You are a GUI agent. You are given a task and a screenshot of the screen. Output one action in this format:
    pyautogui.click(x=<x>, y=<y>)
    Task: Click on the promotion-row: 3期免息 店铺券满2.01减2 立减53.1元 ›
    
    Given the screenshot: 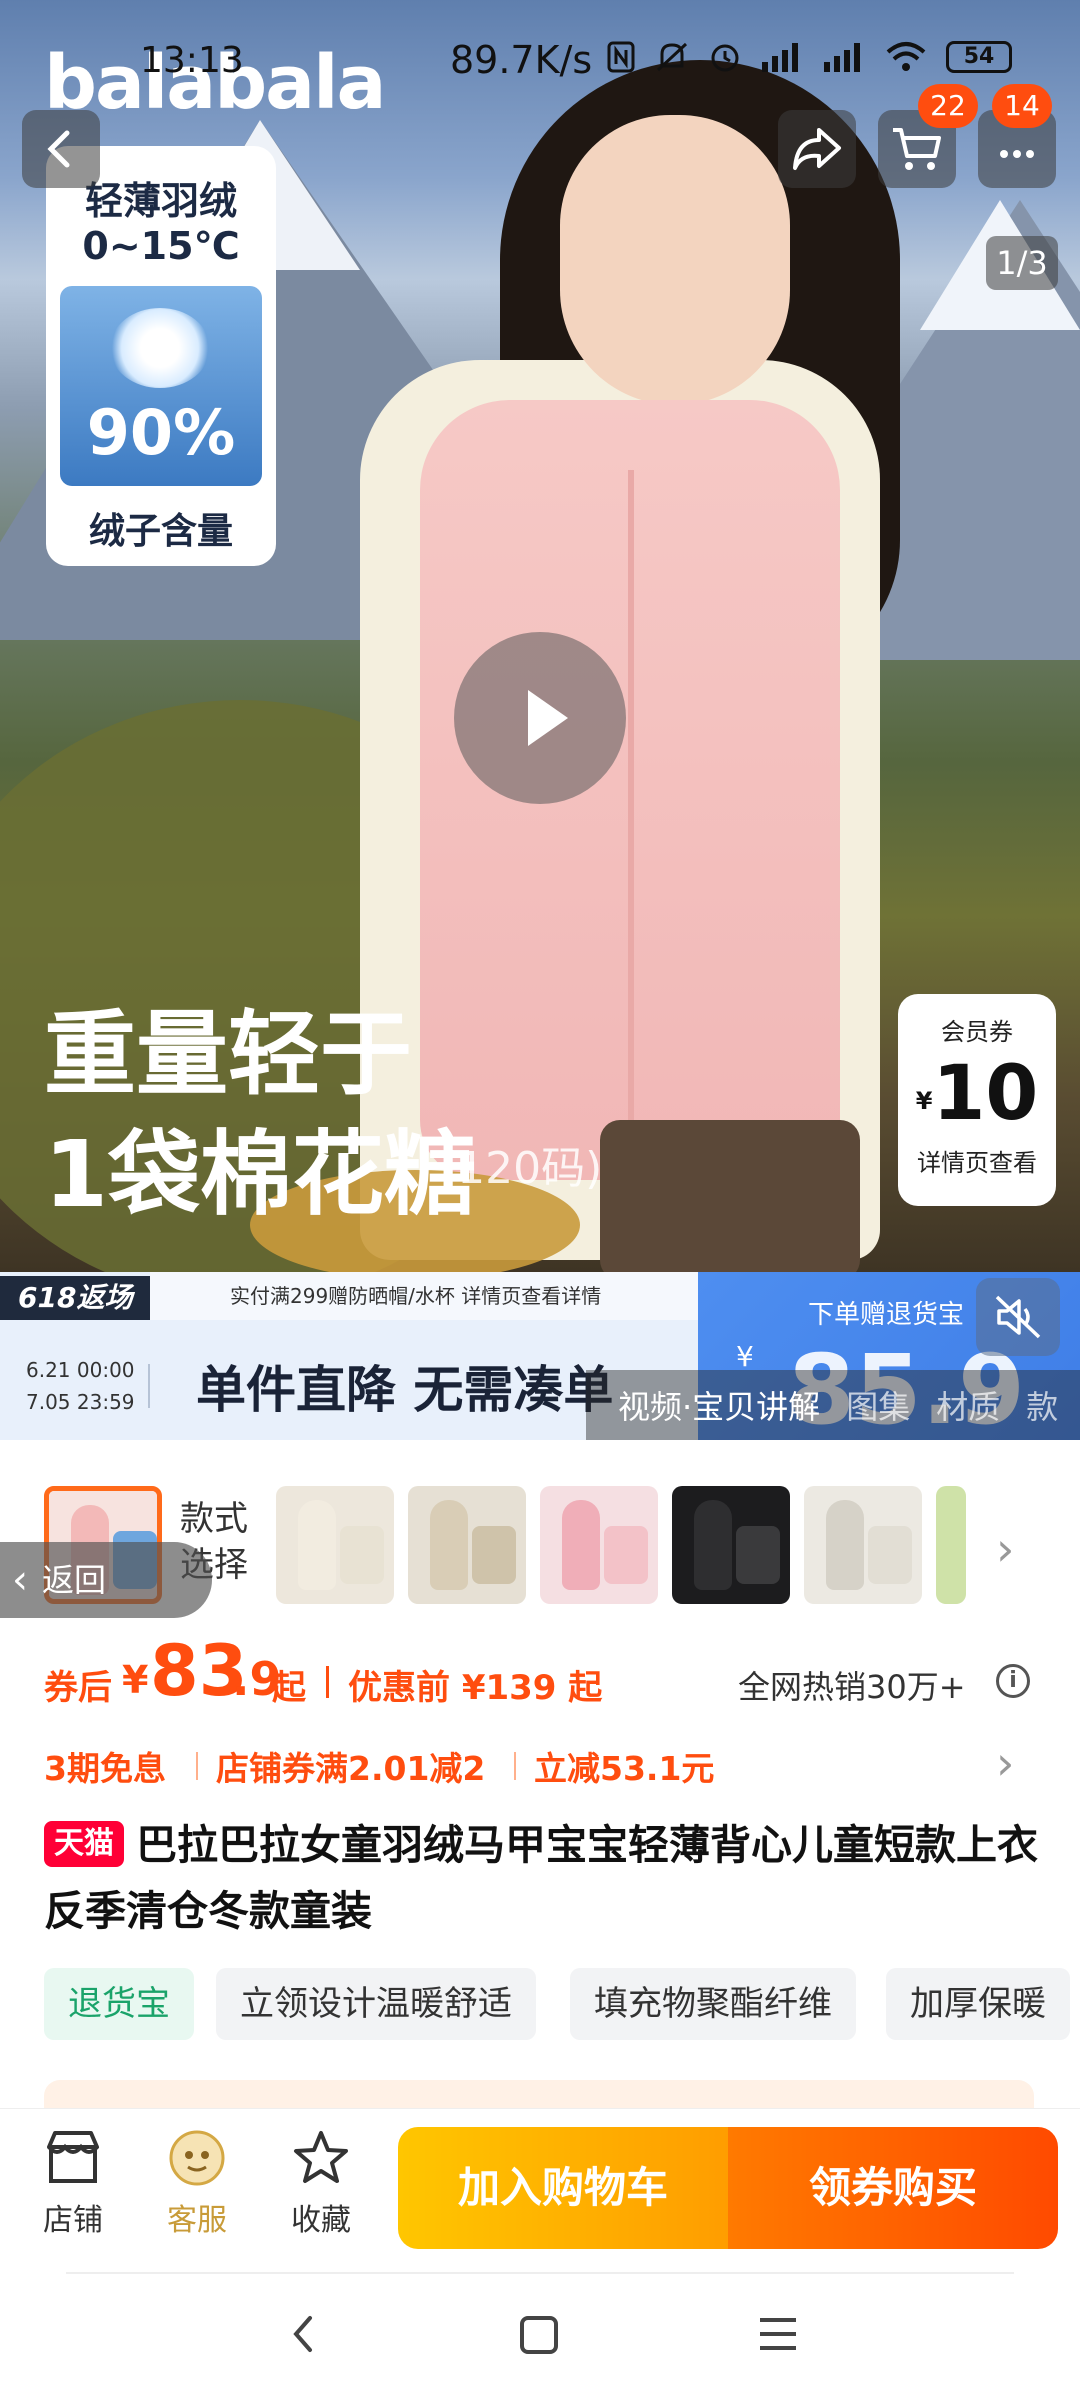 What is the action you would take?
    pyautogui.click(x=544, y=1763)
    